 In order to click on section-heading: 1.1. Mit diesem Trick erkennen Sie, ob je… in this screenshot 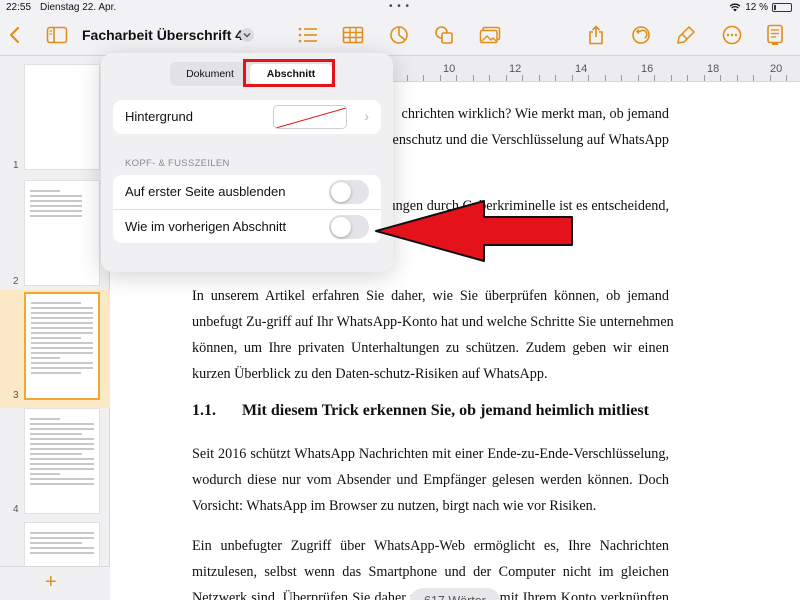, I will do `click(420, 411)`.